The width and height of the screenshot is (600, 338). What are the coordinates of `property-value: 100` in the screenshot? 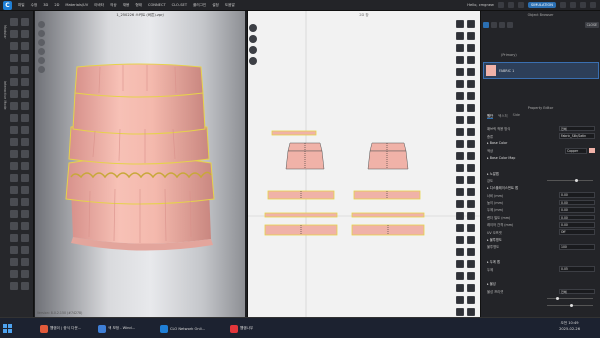 It's located at (577, 247).